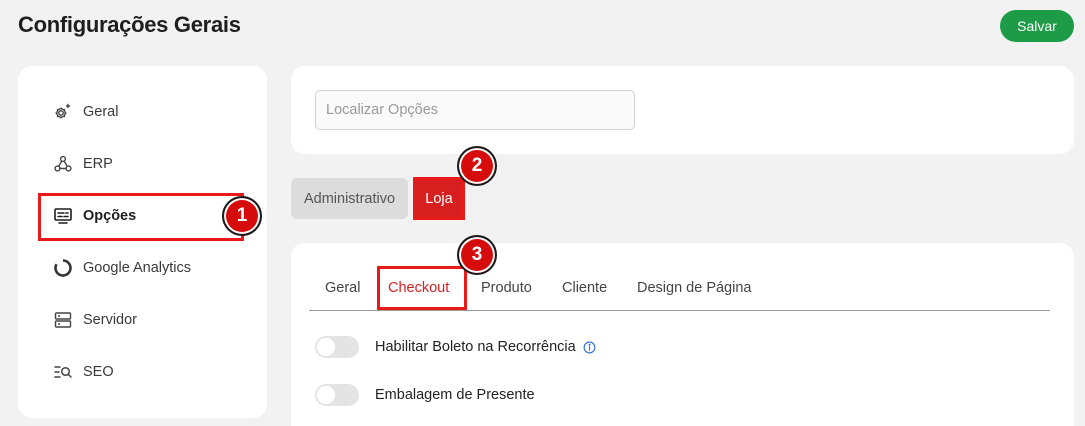  Describe the element at coordinates (129, 24) in the screenshot. I see `page-title: Configurações Gerais` at that location.